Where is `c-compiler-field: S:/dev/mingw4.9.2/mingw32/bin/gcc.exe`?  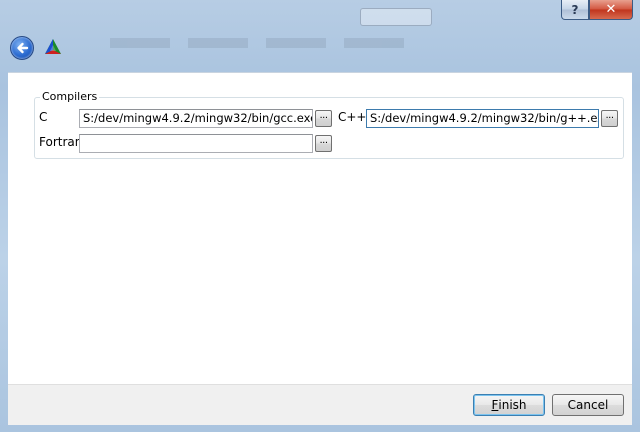 c-compiler-field: S:/dev/mingw4.9.2/mingw32/bin/gcc.exe is located at coordinates (196, 118).